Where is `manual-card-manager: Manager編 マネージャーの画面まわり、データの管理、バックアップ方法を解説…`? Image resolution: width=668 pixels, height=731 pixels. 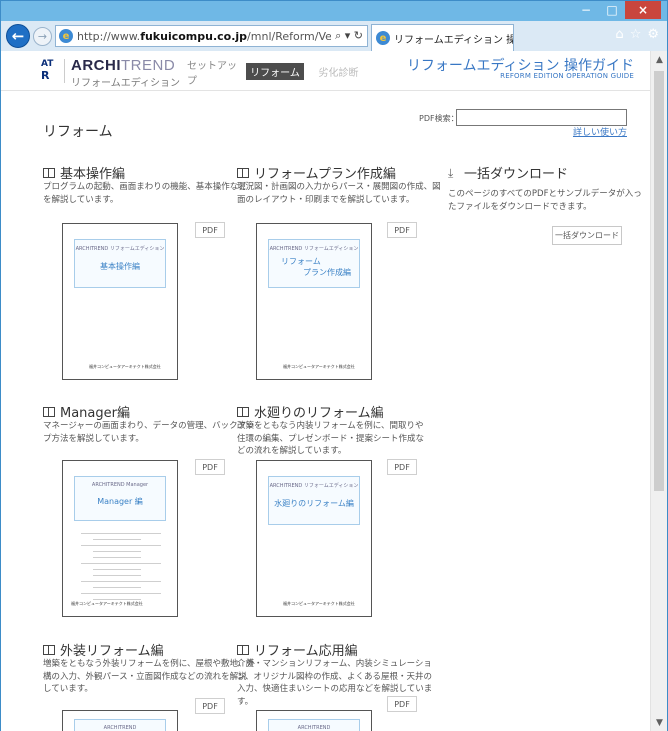 manual-card-manager: Manager編 マネージャーの画面まわり、データの管理、バックアップ方法を解説… is located at coordinates (149, 514).